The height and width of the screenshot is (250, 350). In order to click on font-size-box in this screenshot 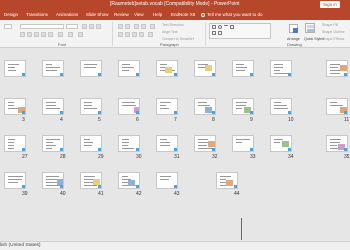, I will do `click(72, 26)`.